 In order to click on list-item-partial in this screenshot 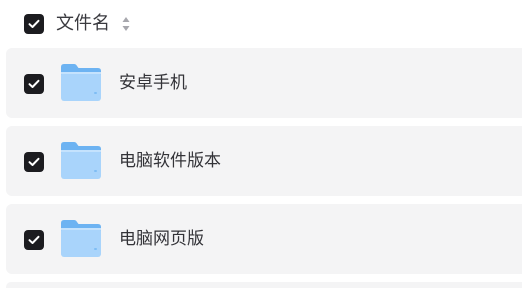, I will do `click(264, 285)`.